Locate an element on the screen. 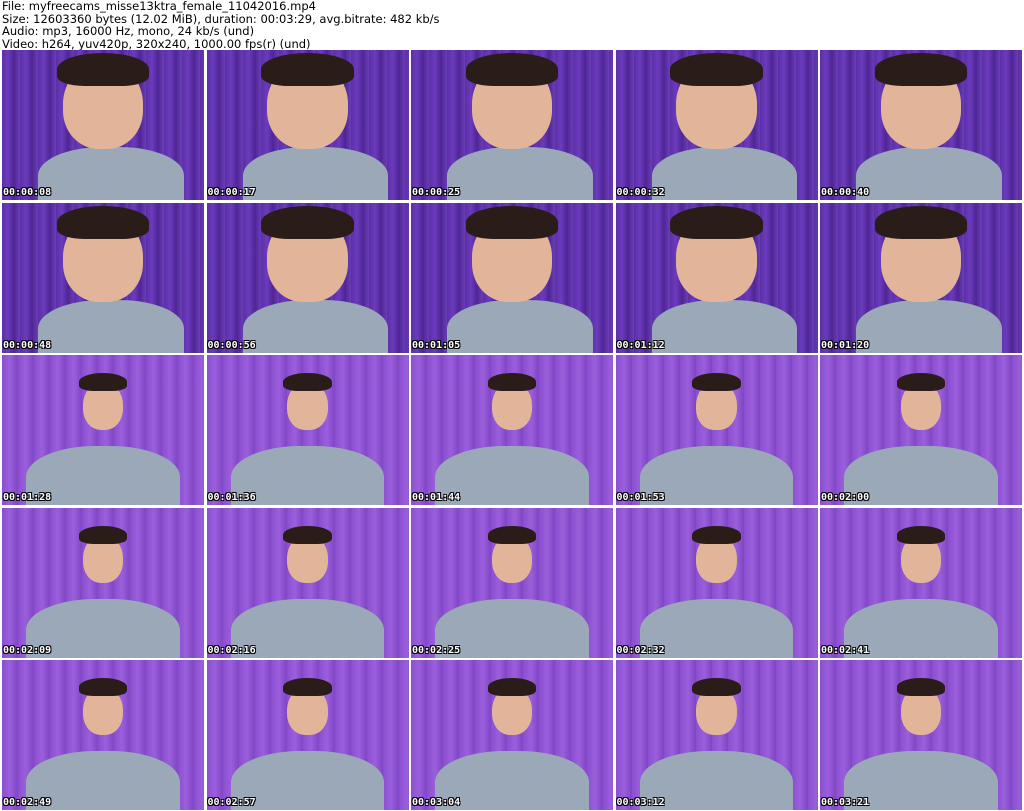  frame-timestamp: 00:01:44 is located at coordinates (436, 497).